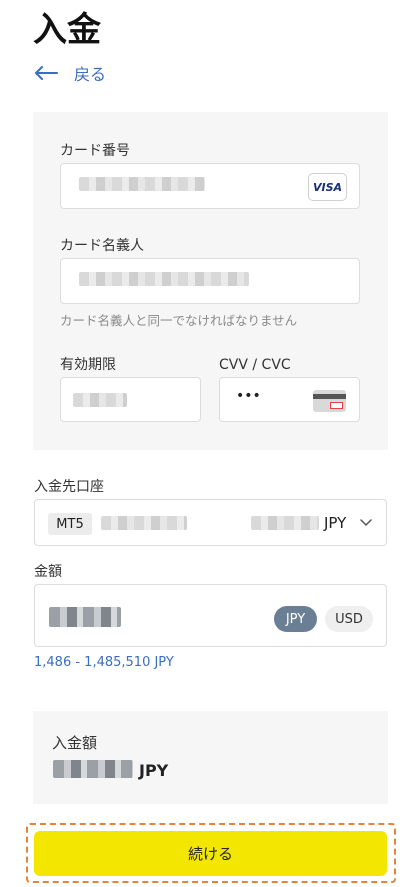 The width and height of the screenshot is (420, 887). What do you see at coordinates (295, 619) in the screenshot?
I see `currency-jpy-toggle: JPY` at bounding box center [295, 619].